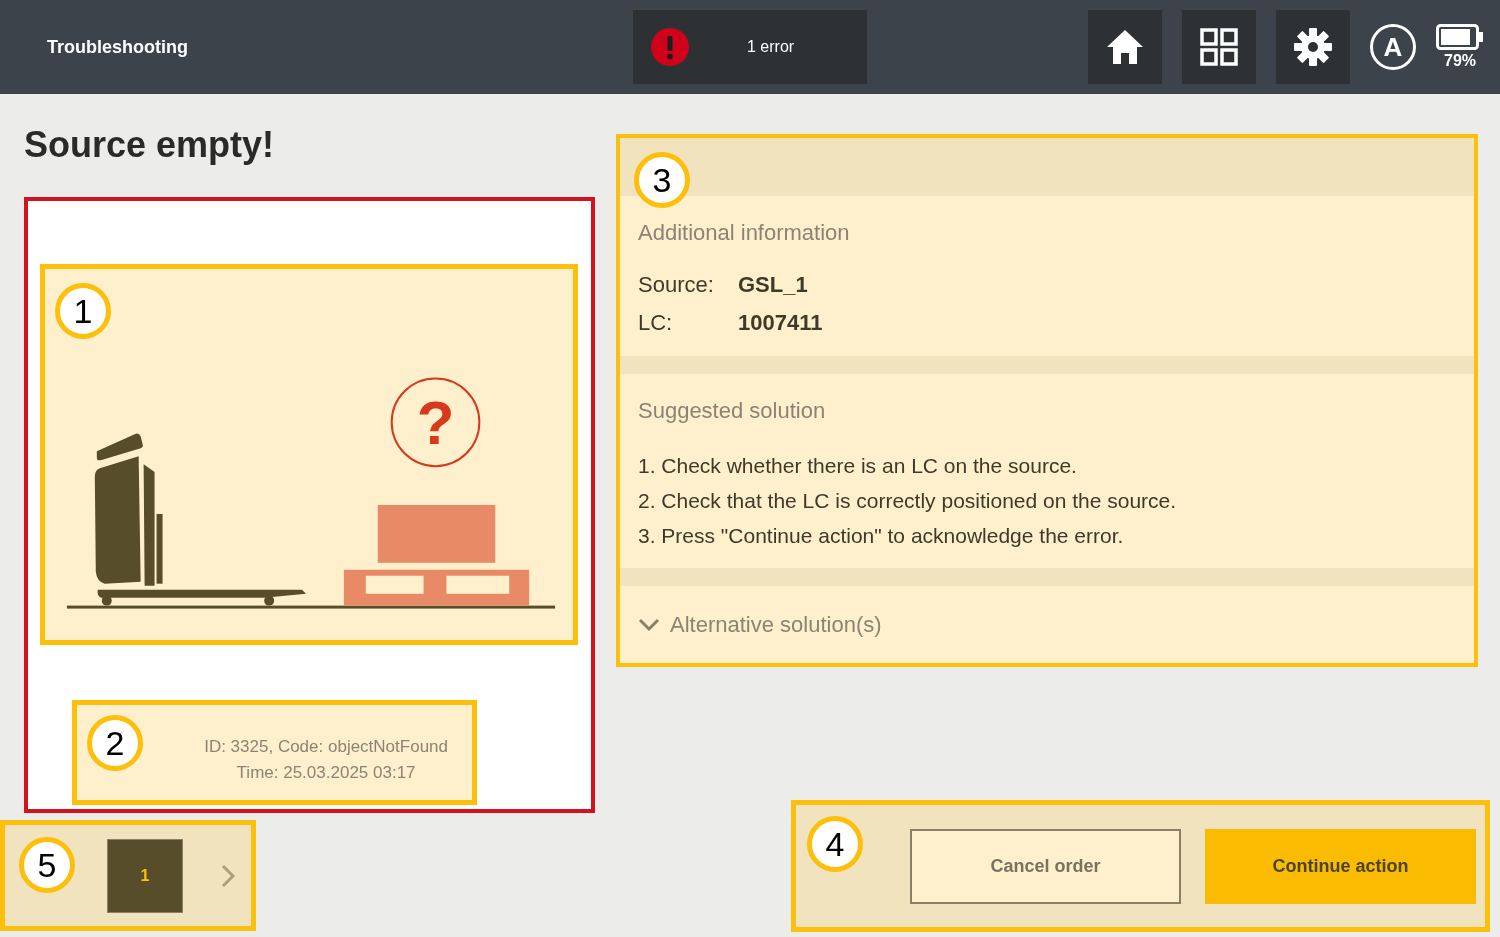 The image size is (1500, 937). What do you see at coordinates (780, 323) in the screenshot?
I see `detail-value: 1007411` at bounding box center [780, 323].